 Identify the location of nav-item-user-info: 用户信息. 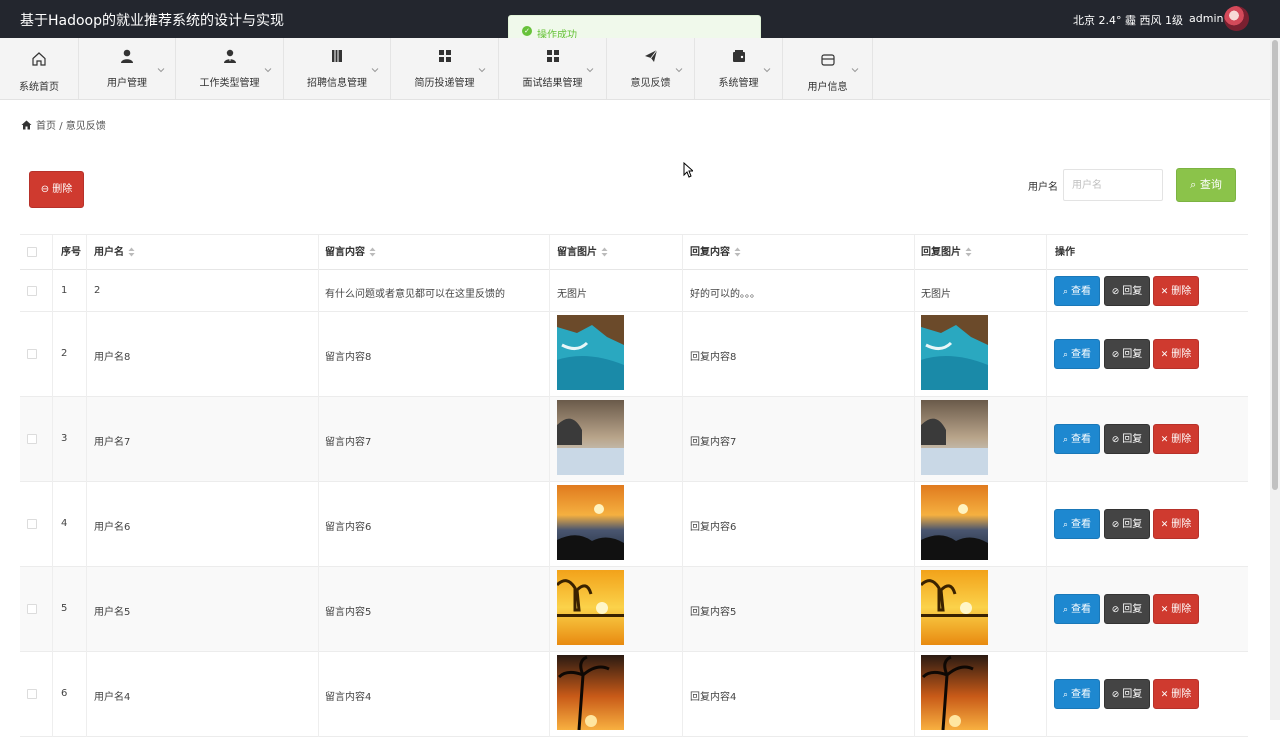
(828, 68).